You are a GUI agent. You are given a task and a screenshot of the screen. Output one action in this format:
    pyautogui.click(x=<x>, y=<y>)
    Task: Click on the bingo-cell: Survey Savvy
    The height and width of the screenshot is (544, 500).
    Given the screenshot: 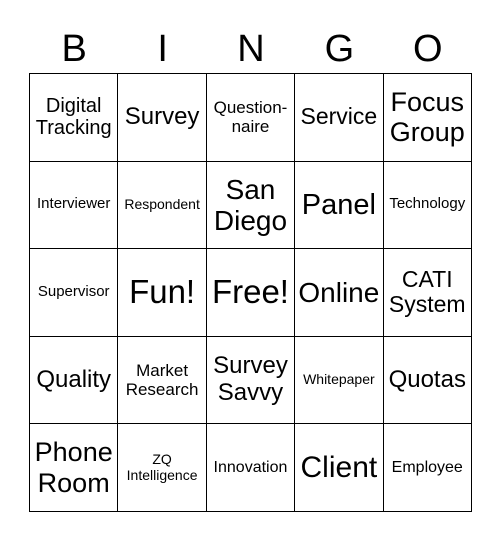 What is the action you would take?
    pyautogui.click(x=250, y=380)
    